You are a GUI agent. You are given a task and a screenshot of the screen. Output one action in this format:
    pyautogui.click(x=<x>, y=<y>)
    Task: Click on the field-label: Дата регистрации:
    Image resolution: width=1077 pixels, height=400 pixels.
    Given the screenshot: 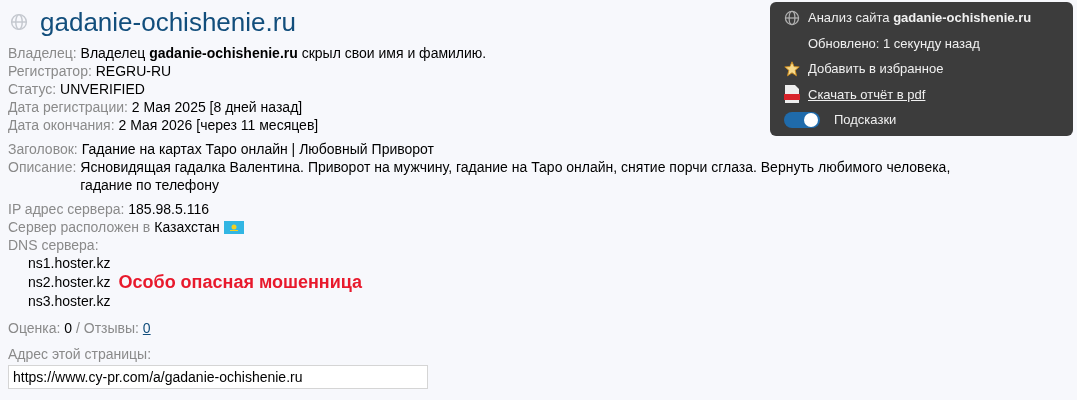 What is the action you would take?
    pyautogui.click(x=68, y=107)
    